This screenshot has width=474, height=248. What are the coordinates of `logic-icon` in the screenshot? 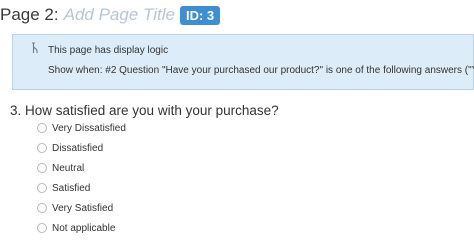 It's located at (35, 47).